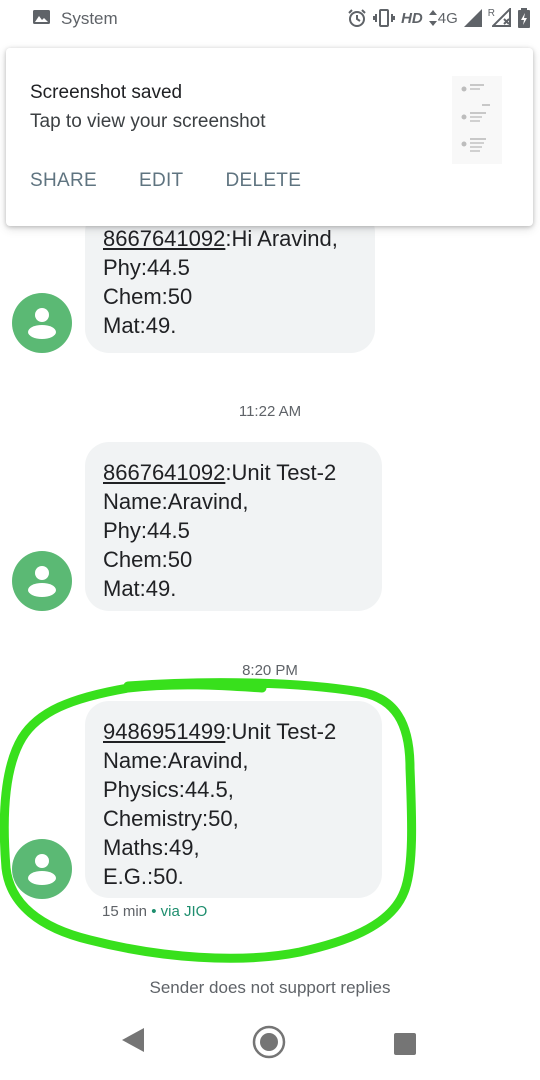 Image resolution: width=540 pixels, height=1080 pixels. I want to click on message-text: Physics:44.5,, so click(168, 789).